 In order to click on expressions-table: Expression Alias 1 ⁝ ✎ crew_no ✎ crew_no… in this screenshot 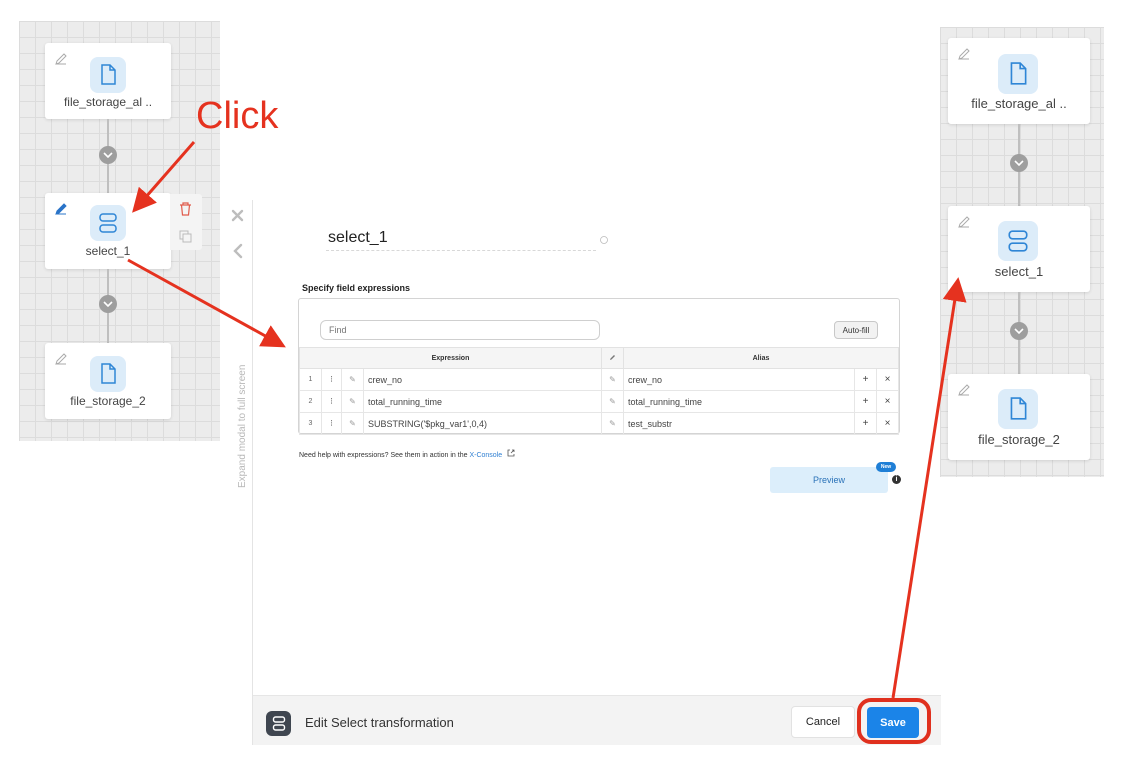, I will do `click(599, 391)`.